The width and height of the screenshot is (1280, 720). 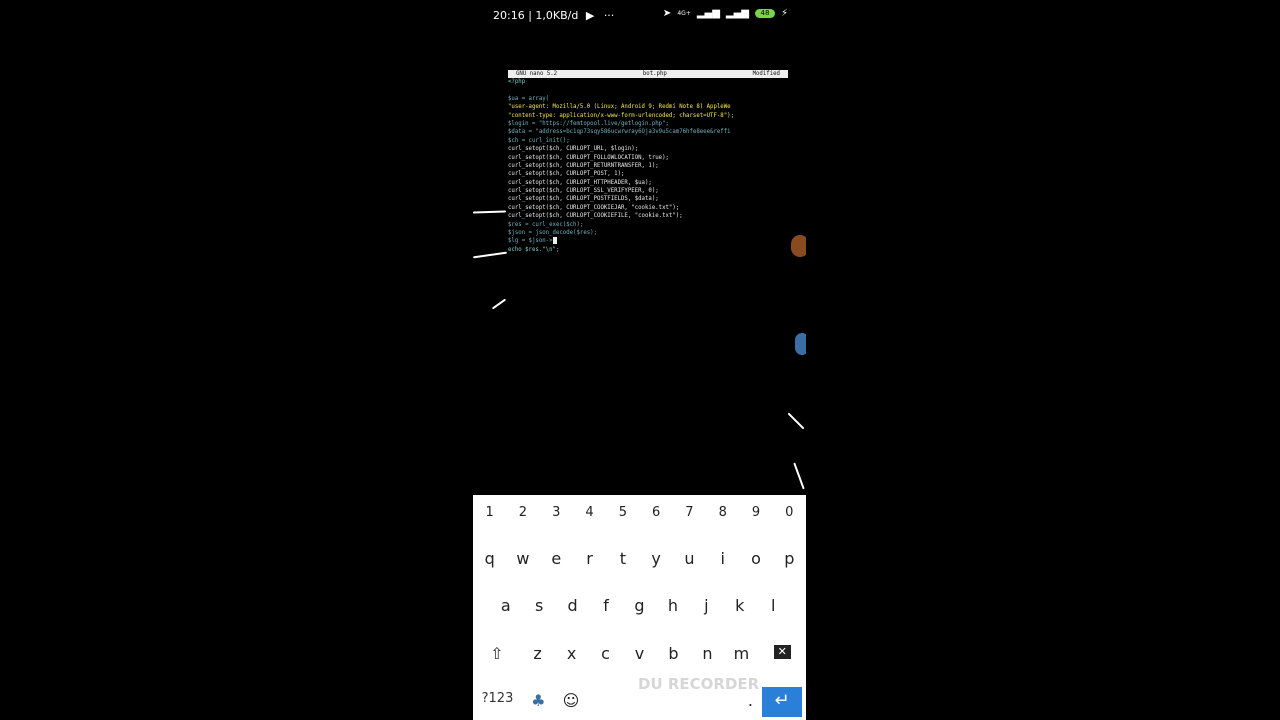 What do you see at coordinates (784, 13) in the screenshot?
I see `charging-icon: ⚡` at bounding box center [784, 13].